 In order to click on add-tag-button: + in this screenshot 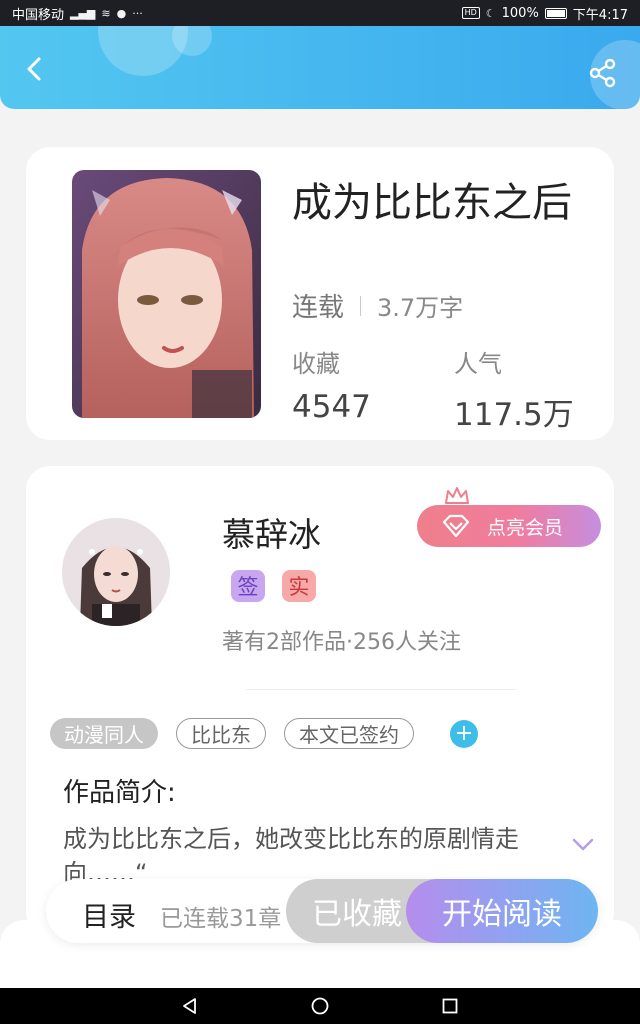, I will do `click(464, 733)`.